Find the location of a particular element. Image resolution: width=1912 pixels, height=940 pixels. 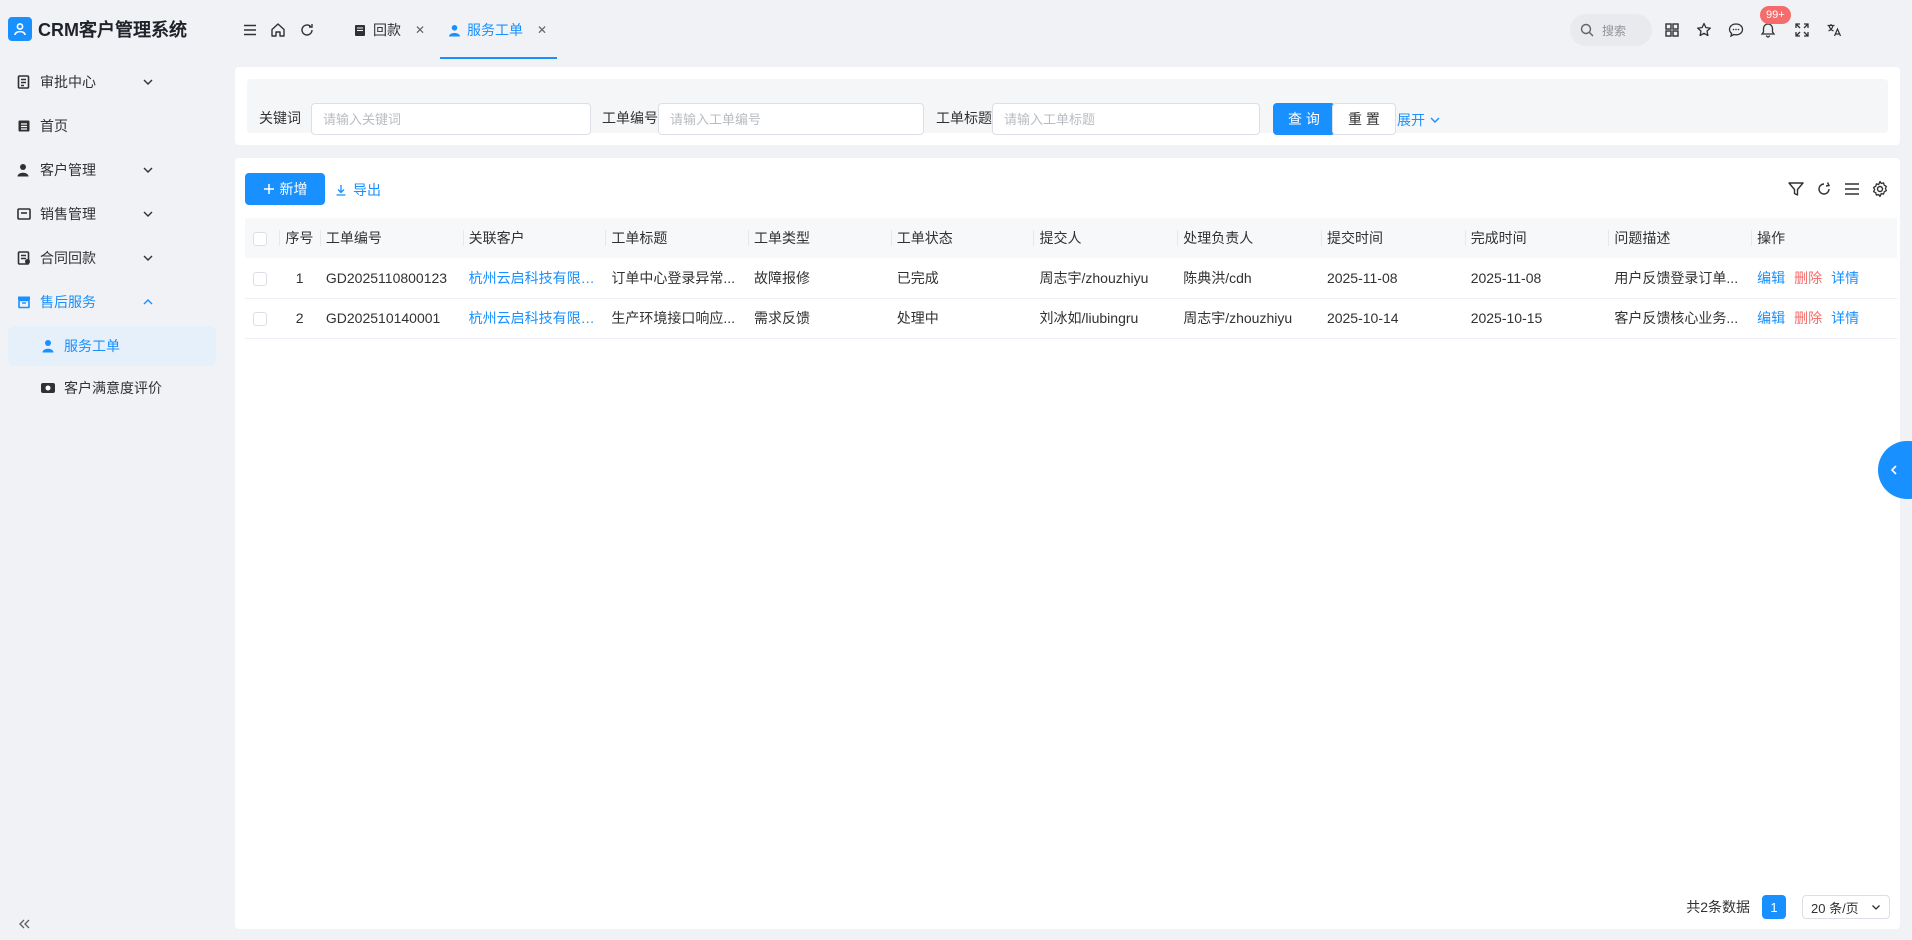

submitter-cell: 刘冰如/liubingru is located at coordinates (1105, 318).